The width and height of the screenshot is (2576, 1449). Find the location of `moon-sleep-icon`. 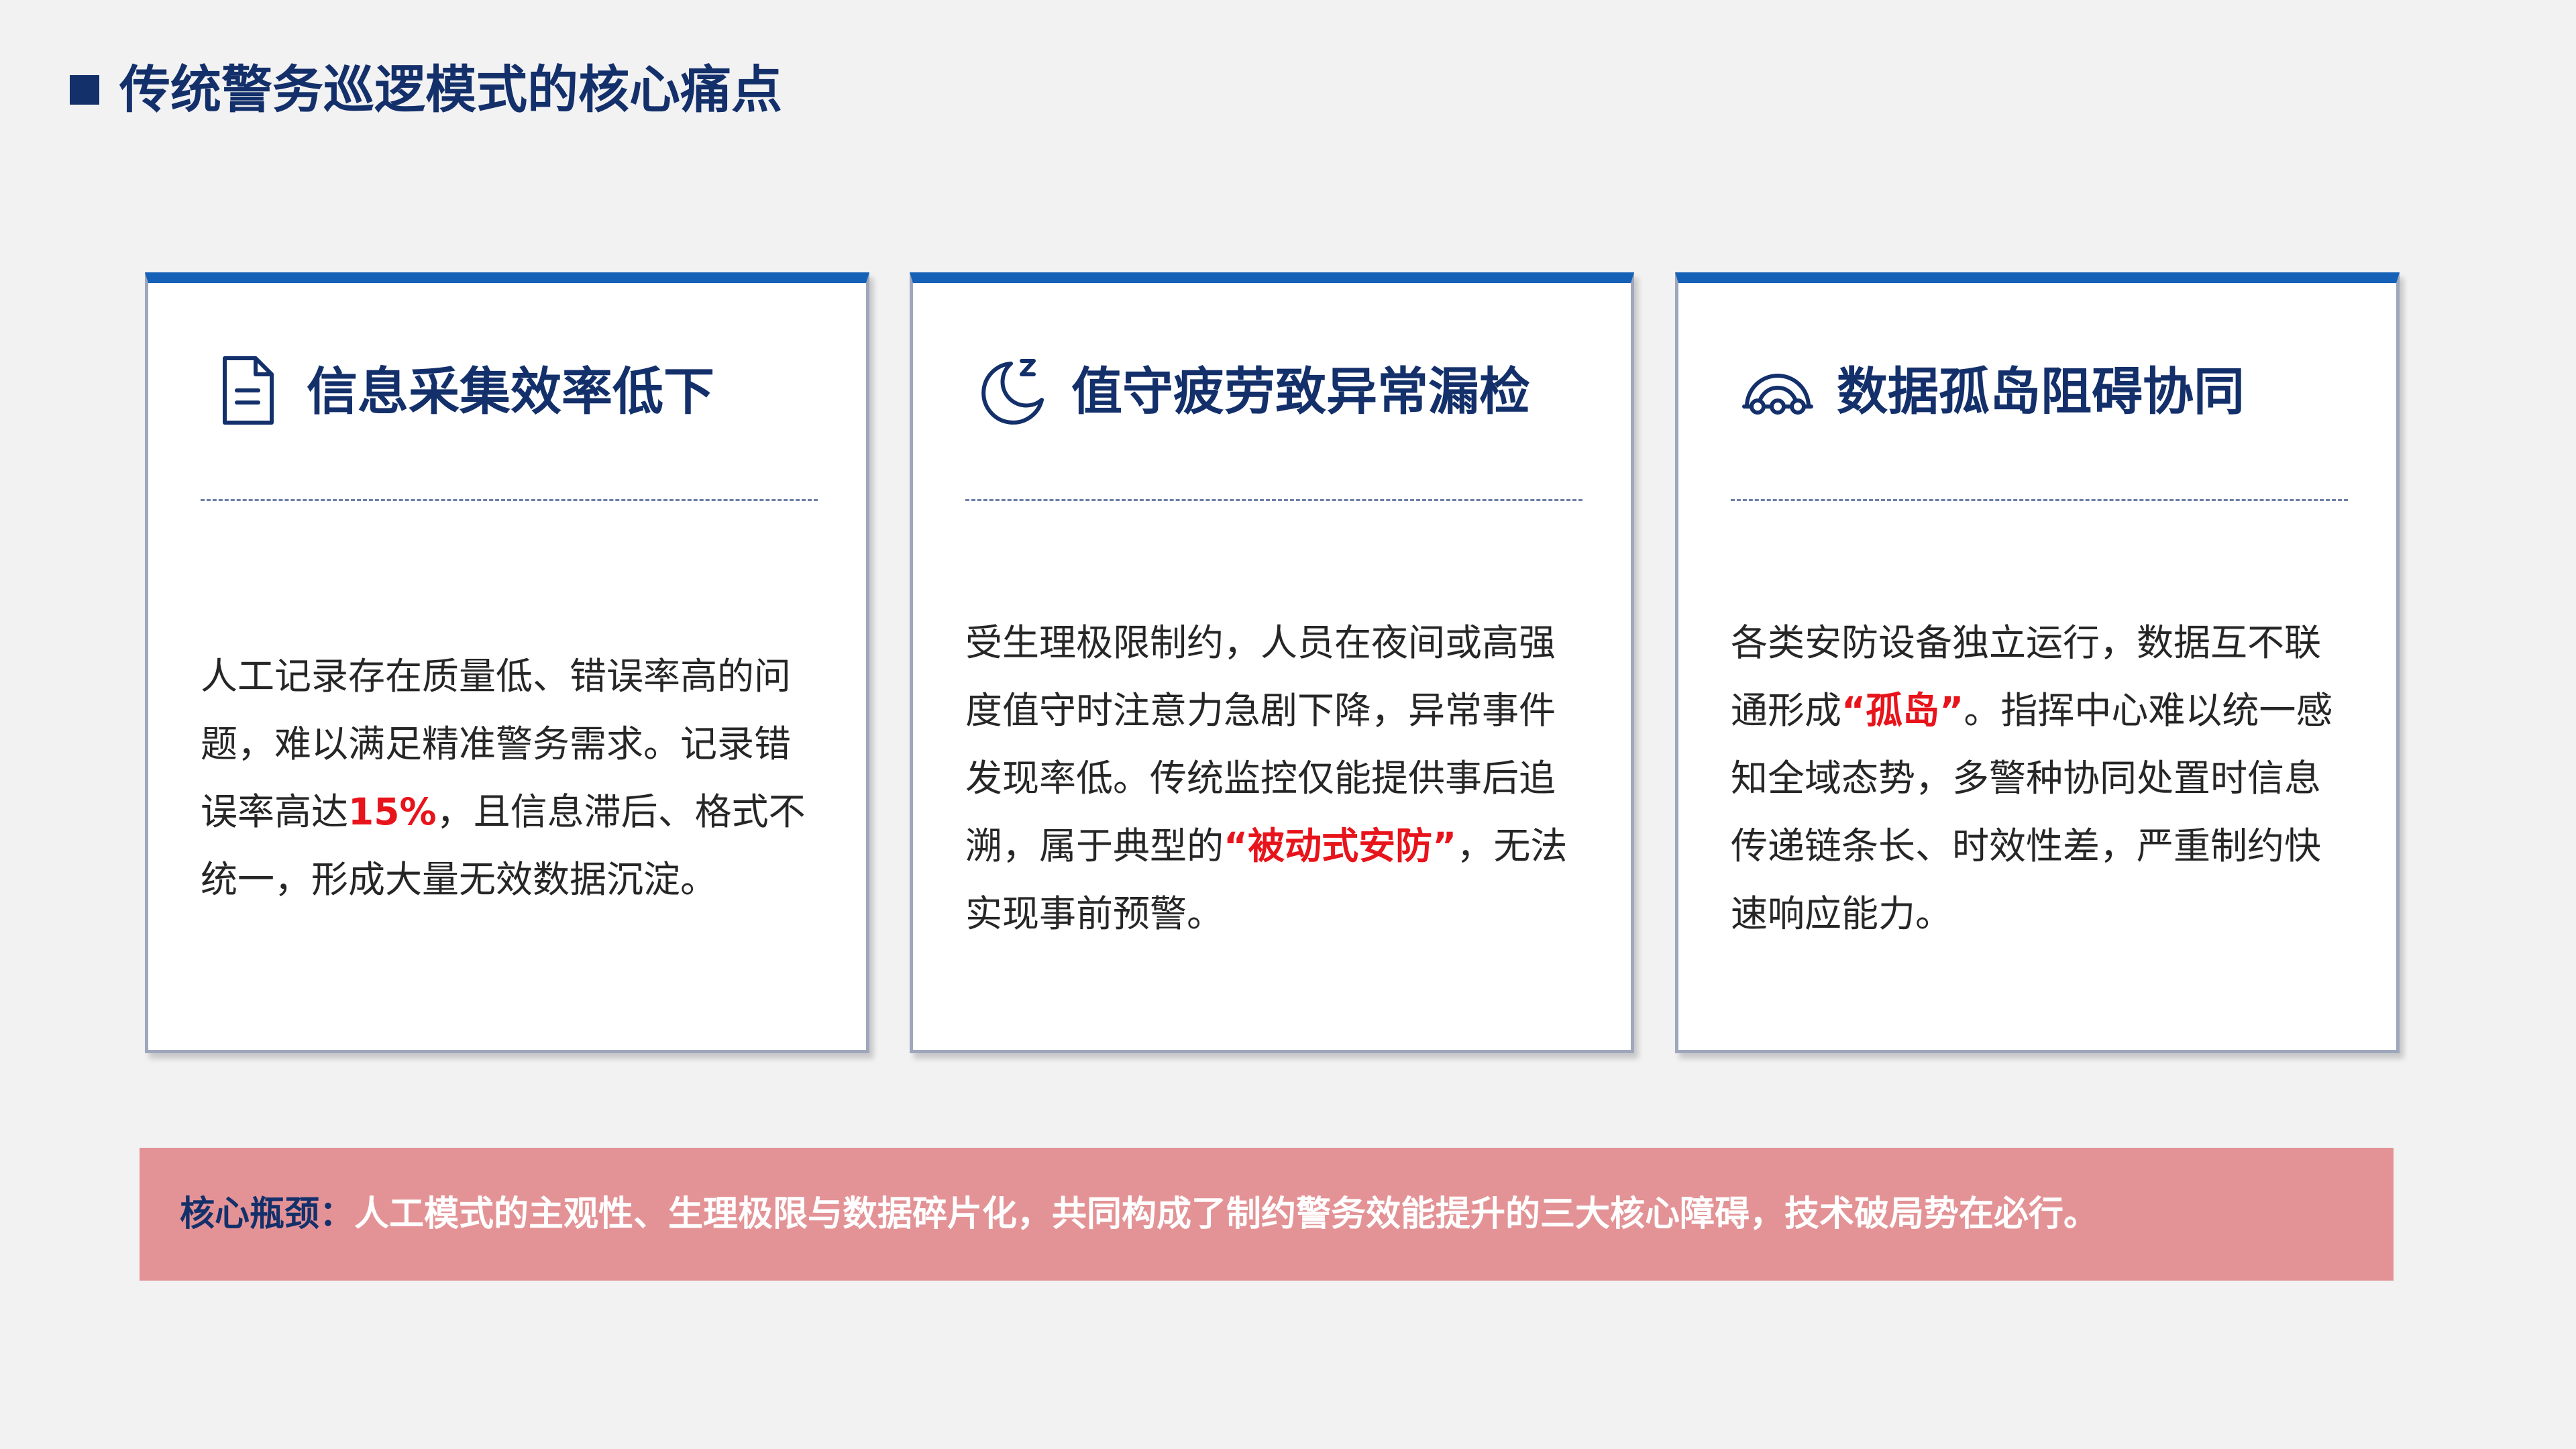

moon-sleep-icon is located at coordinates (1012, 390).